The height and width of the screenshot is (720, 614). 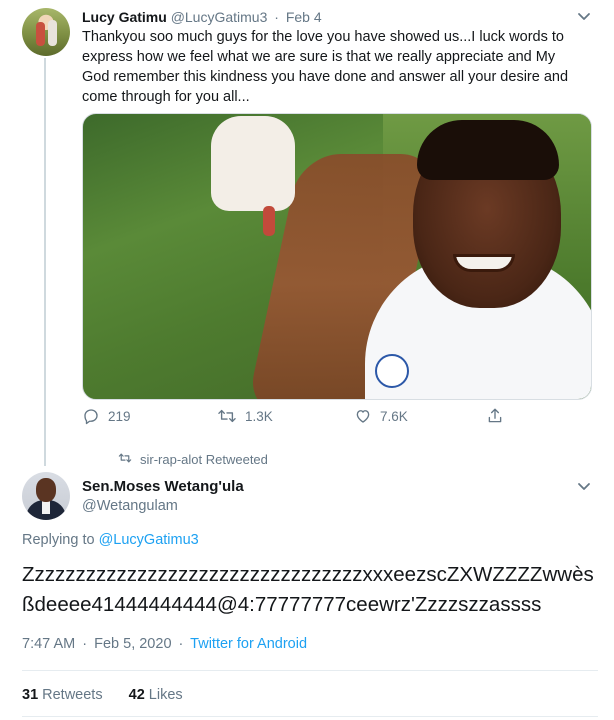 I want to click on share-icon, so click(x=495, y=416).